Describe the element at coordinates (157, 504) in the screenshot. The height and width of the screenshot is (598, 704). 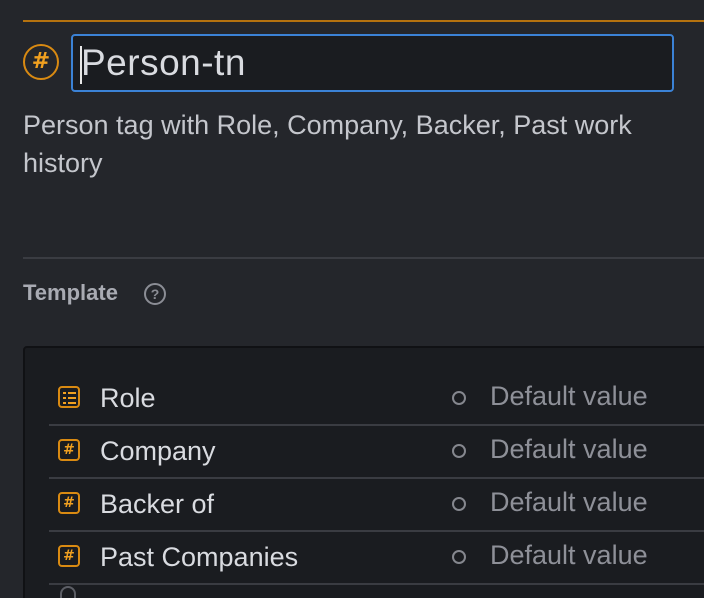
I see `field-name: Backer of` at that location.